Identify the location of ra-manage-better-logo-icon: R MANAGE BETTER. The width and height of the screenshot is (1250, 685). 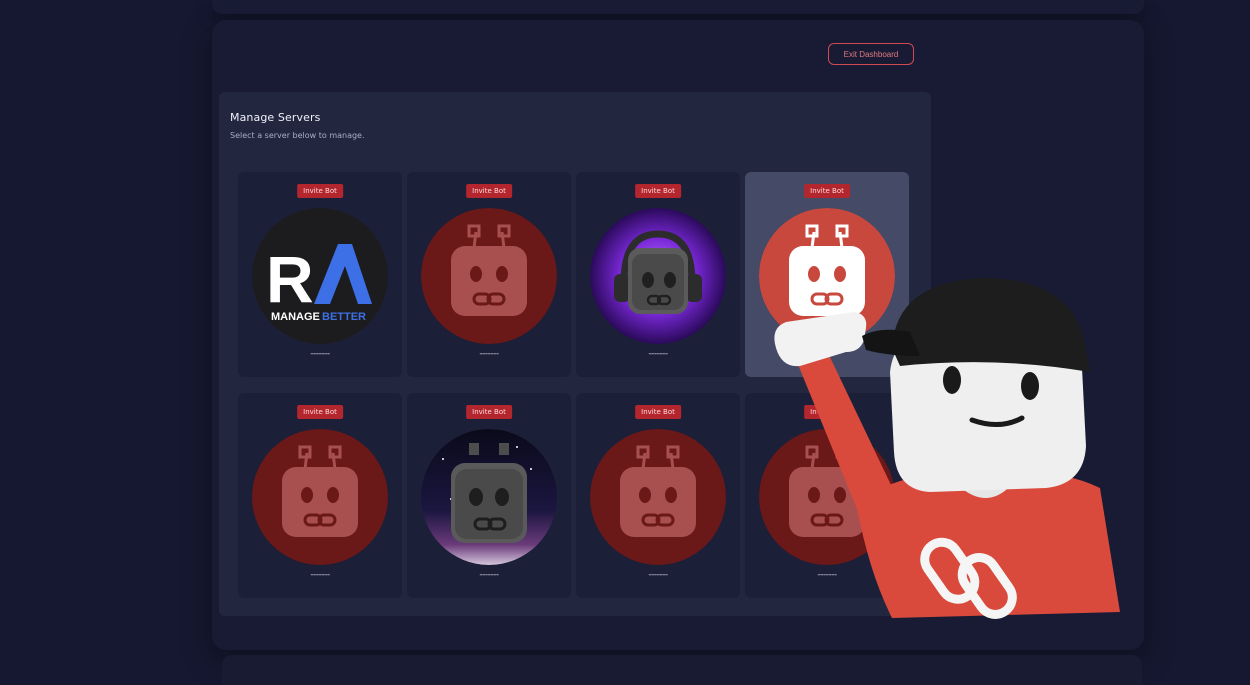
(320, 276).